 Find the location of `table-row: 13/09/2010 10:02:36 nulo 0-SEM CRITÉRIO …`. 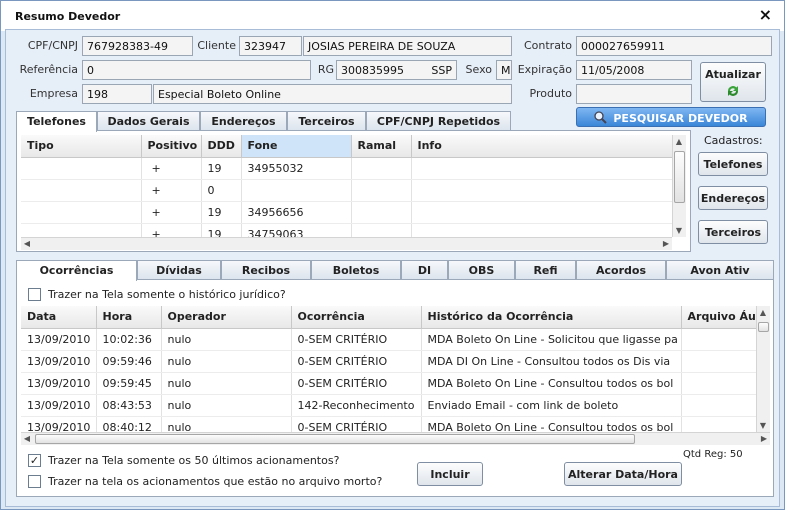

table-row: 13/09/2010 10:02:36 nulo 0-SEM CRITÉRIO … is located at coordinates (388, 339).